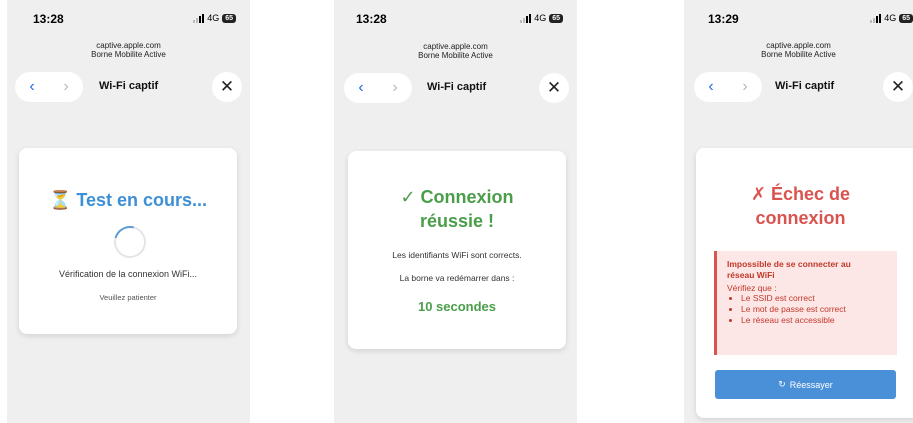  What do you see at coordinates (457, 255) in the screenshot?
I see `success-message: Les identifiants WiFi sont corrects.` at bounding box center [457, 255].